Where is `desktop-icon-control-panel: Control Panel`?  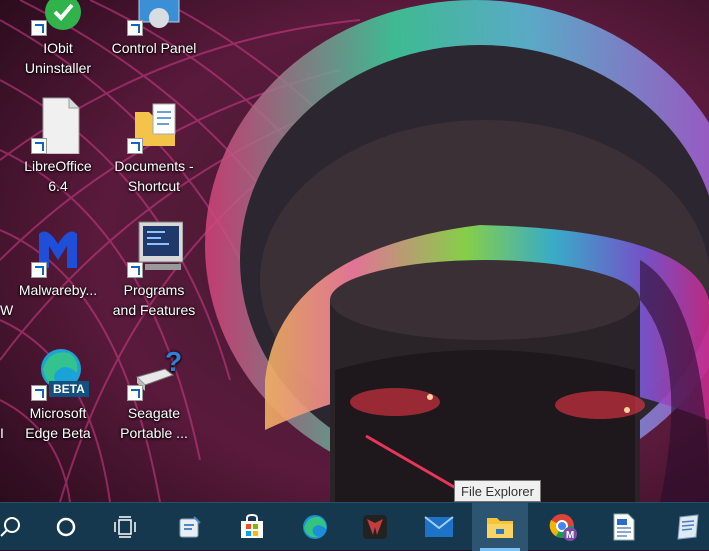 desktop-icon-control-panel: Control Panel is located at coordinates (154, 29).